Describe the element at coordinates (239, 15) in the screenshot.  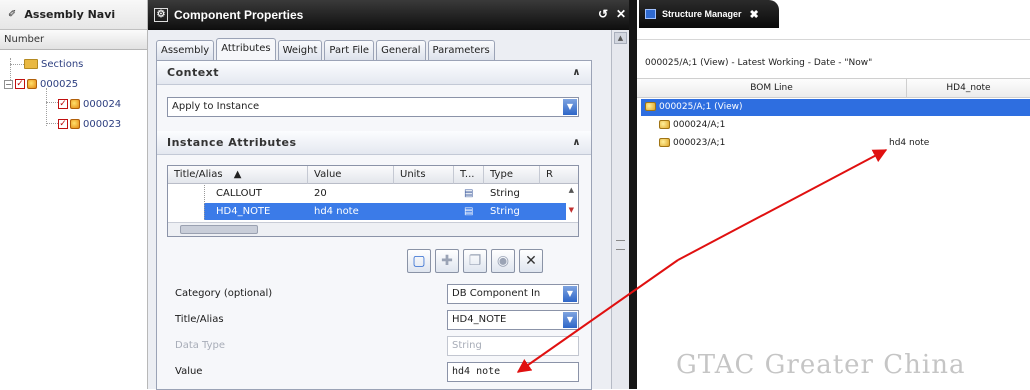
I see `dialog-title: Component Properties` at that location.